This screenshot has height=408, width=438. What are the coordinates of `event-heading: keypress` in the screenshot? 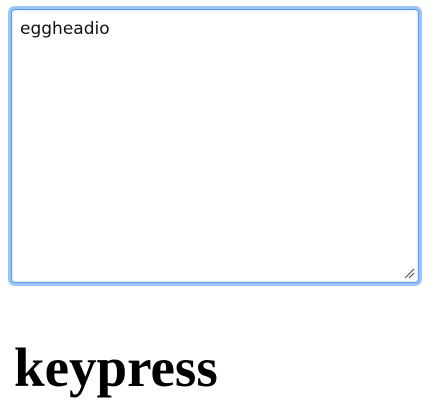 It's located at (116, 367).